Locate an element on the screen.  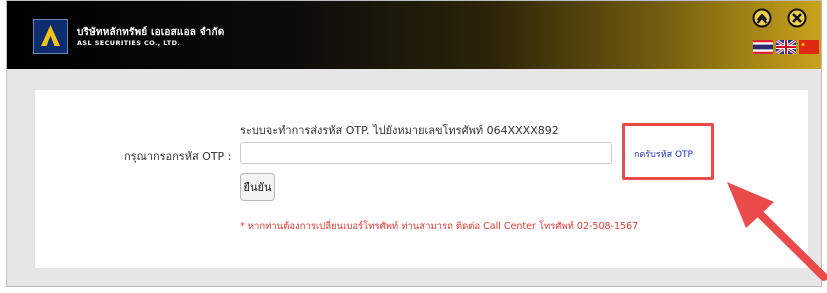
company-logo is located at coordinates (50, 36).